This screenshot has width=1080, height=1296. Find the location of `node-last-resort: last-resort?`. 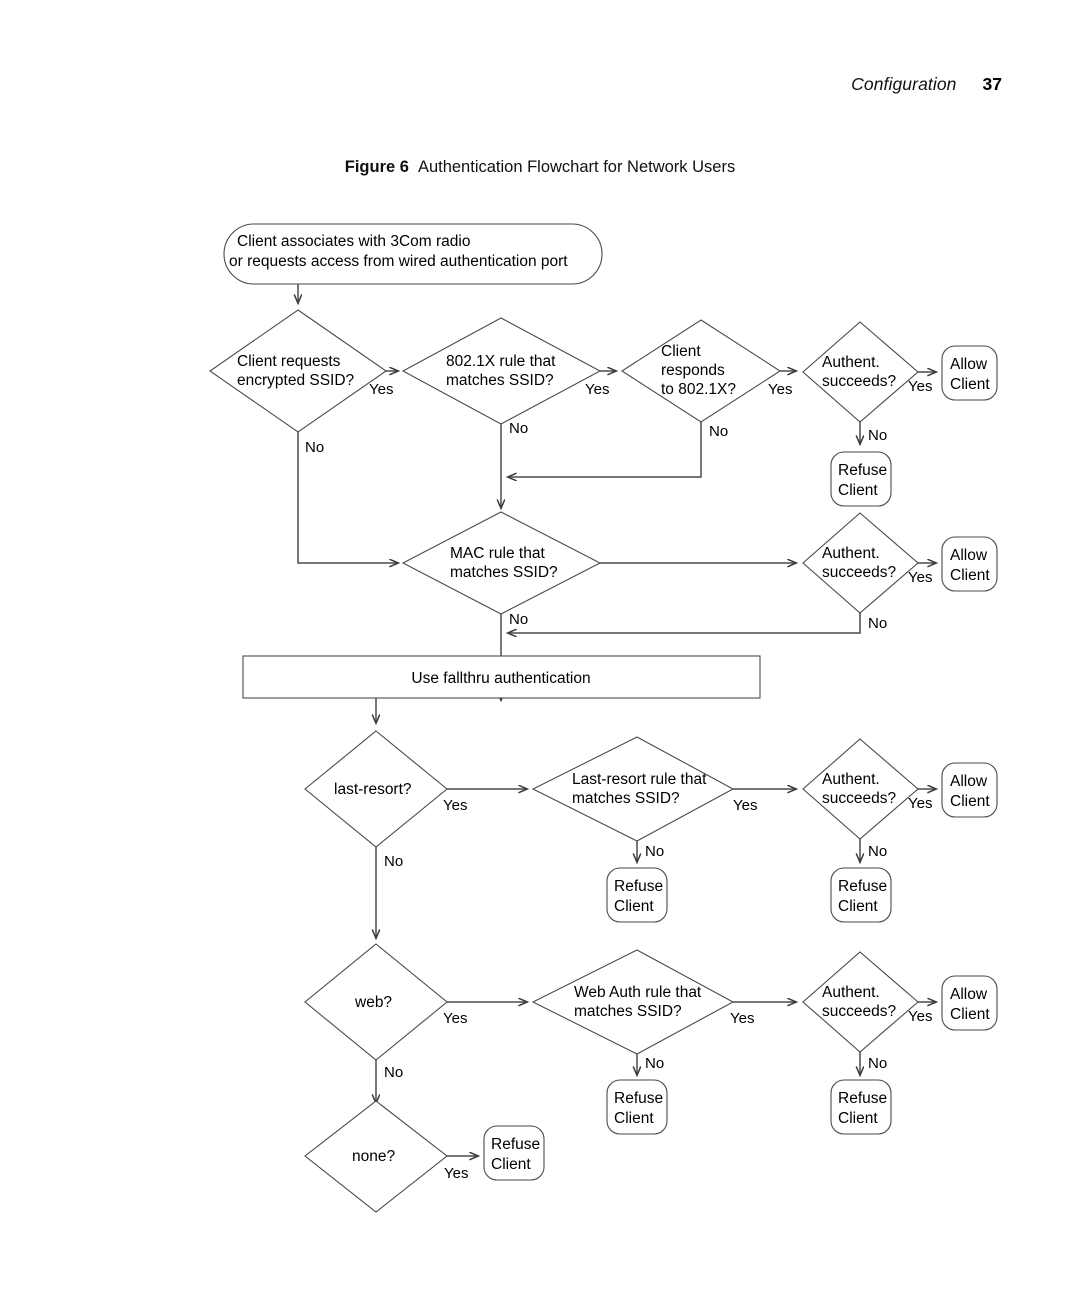

node-last-resort: last-resort? is located at coordinates (376, 789).